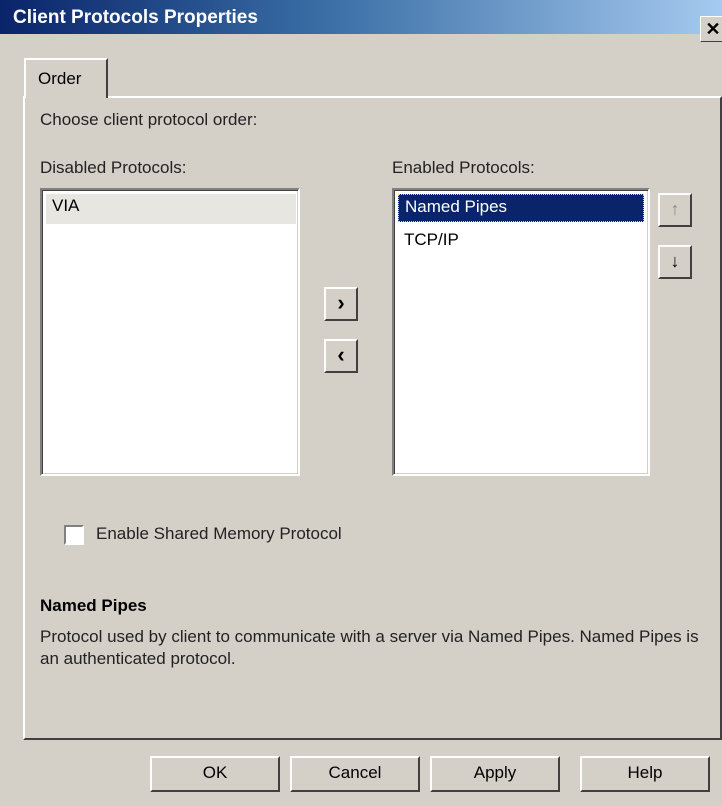  I want to click on ok-button: OK, so click(215, 774).